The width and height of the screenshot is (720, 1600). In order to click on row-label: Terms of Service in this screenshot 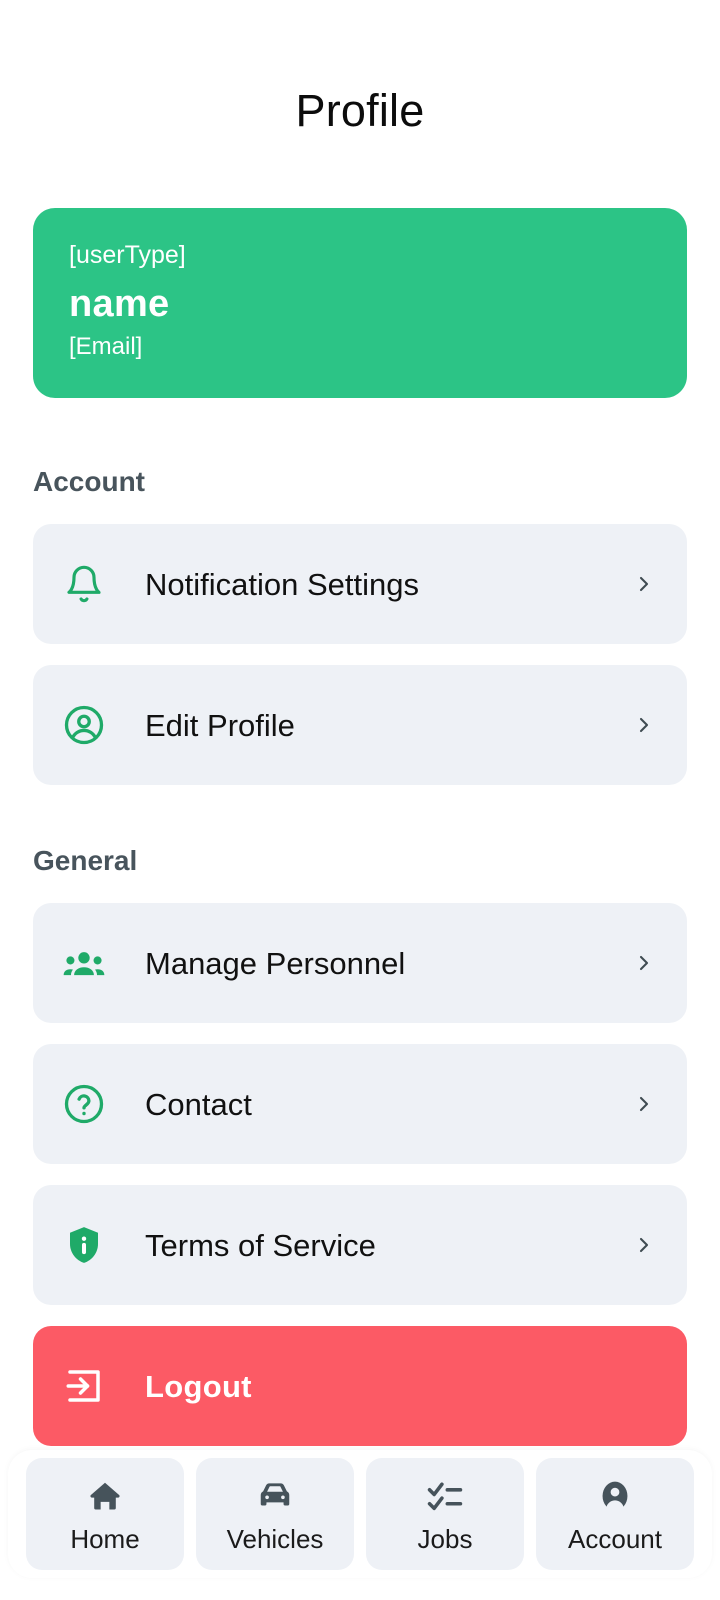, I will do `click(260, 1245)`.